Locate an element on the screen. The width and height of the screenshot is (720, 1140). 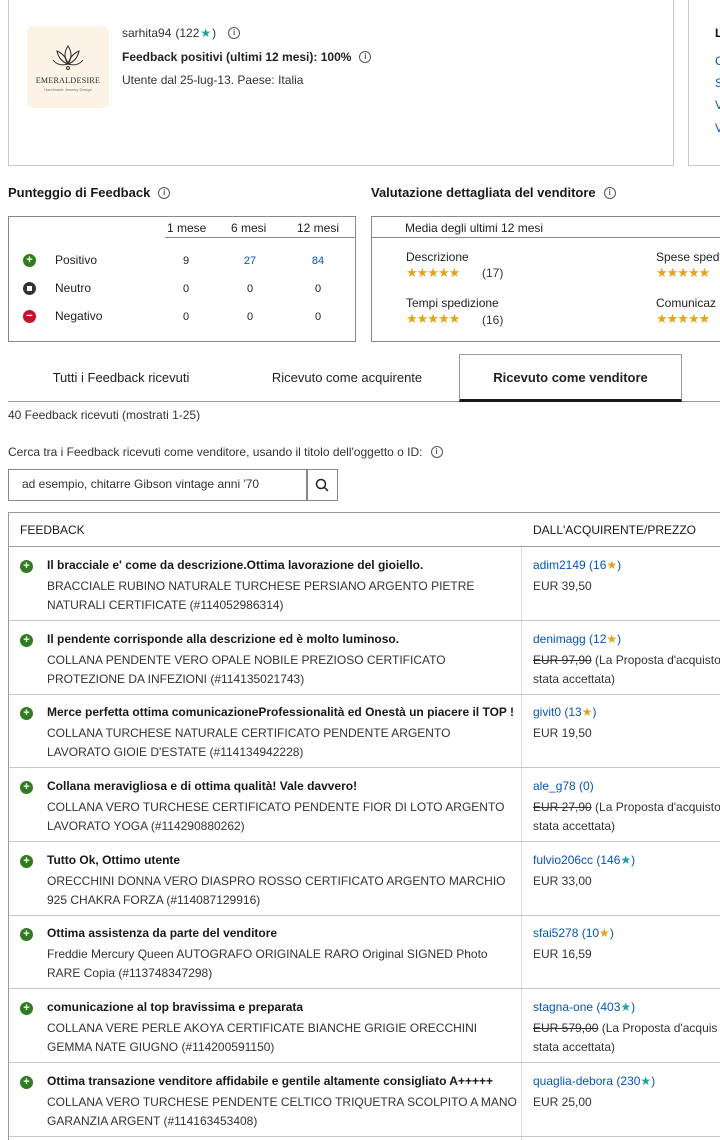
seller-name-line: sarhita94 (122 ★) i is located at coordinates (181, 33).